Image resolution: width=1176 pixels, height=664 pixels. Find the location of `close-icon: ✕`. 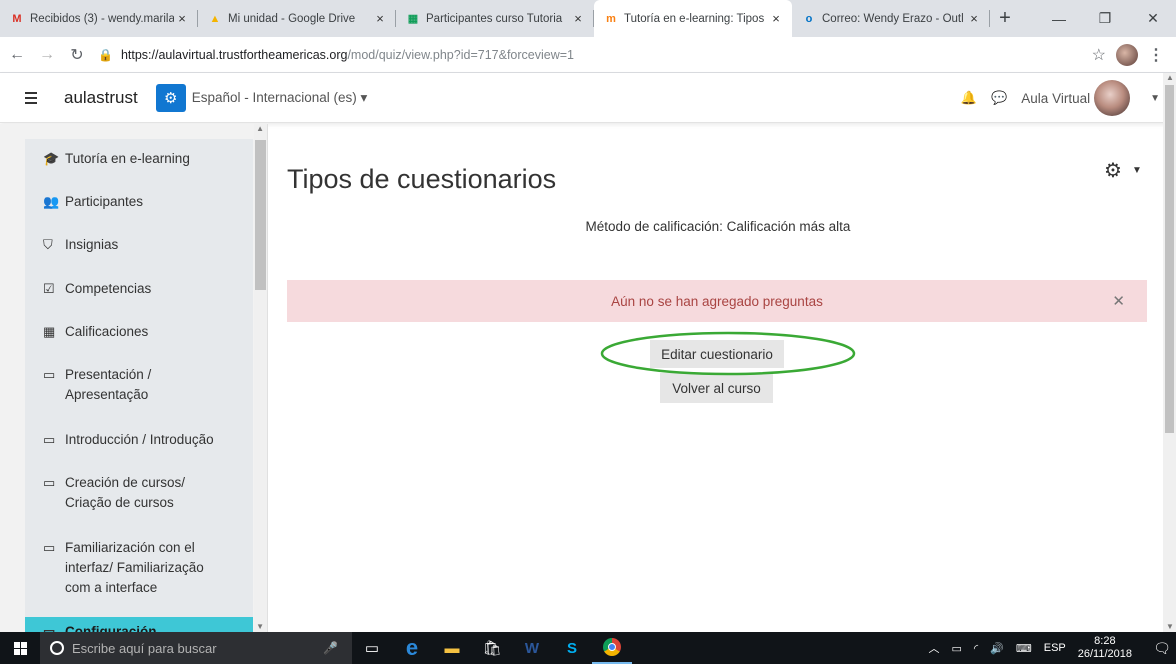

close-icon: ✕ is located at coordinates (1118, 301).